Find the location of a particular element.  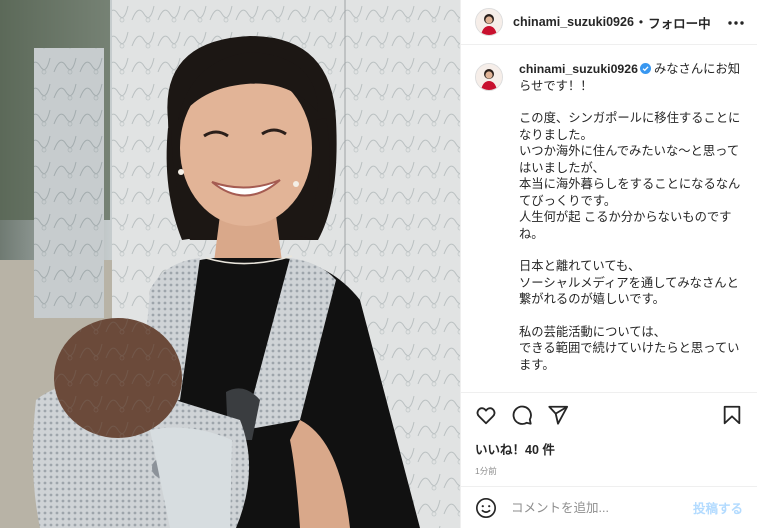

comment-icon is located at coordinates (522, 415).